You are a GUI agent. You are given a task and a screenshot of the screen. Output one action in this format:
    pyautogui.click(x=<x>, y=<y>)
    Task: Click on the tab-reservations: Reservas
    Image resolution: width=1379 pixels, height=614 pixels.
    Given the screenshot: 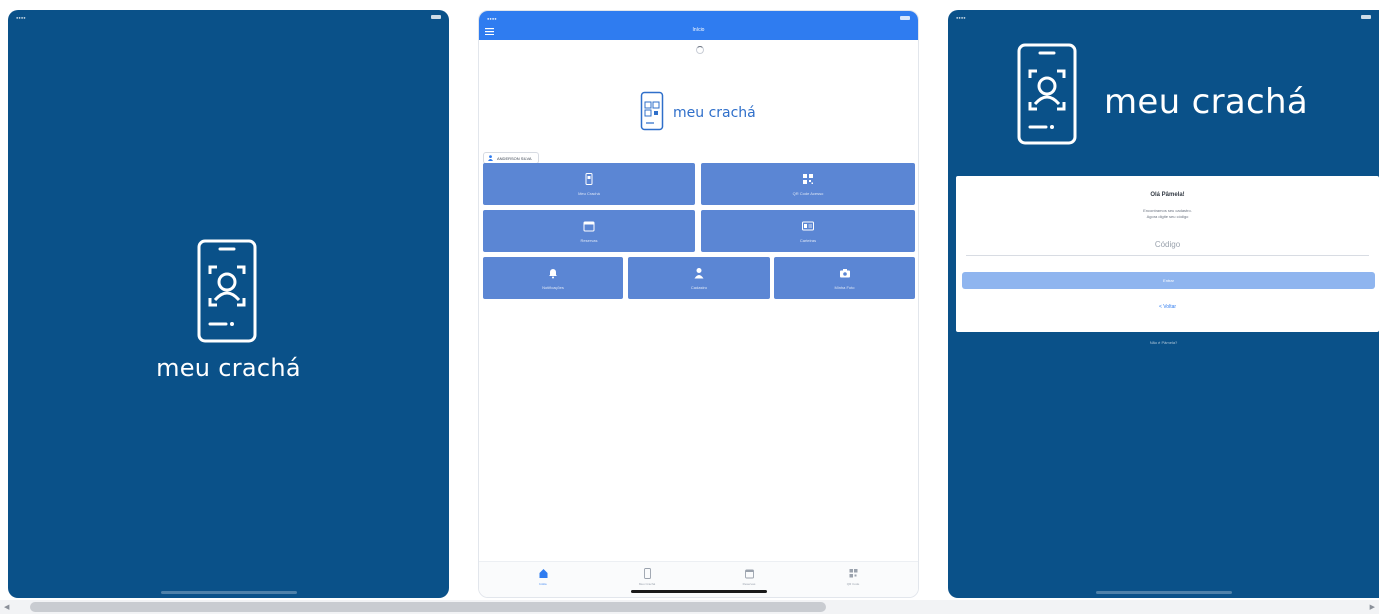 What is the action you would take?
    pyautogui.click(x=749, y=577)
    